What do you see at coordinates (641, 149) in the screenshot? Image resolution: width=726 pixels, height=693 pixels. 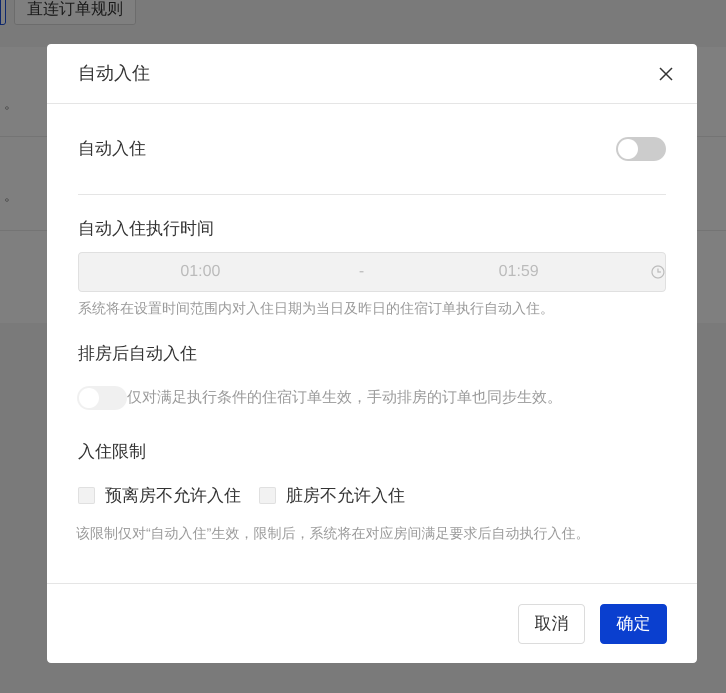 I see `toggle-switch` at bounding box center [641, 149].